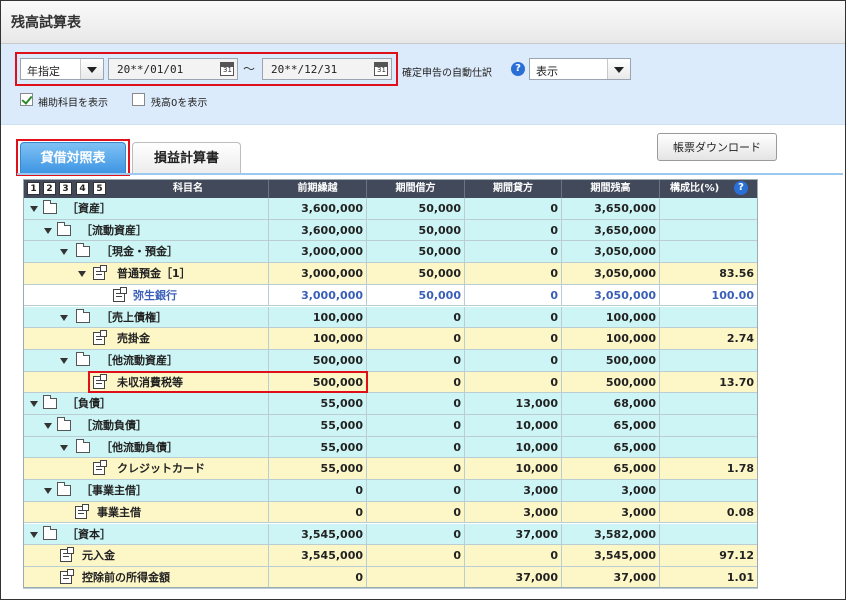 Image resolution: width=846 pixels, height=600 pixels. I want to click on amount-cell: 97.12, so click(709, 556).